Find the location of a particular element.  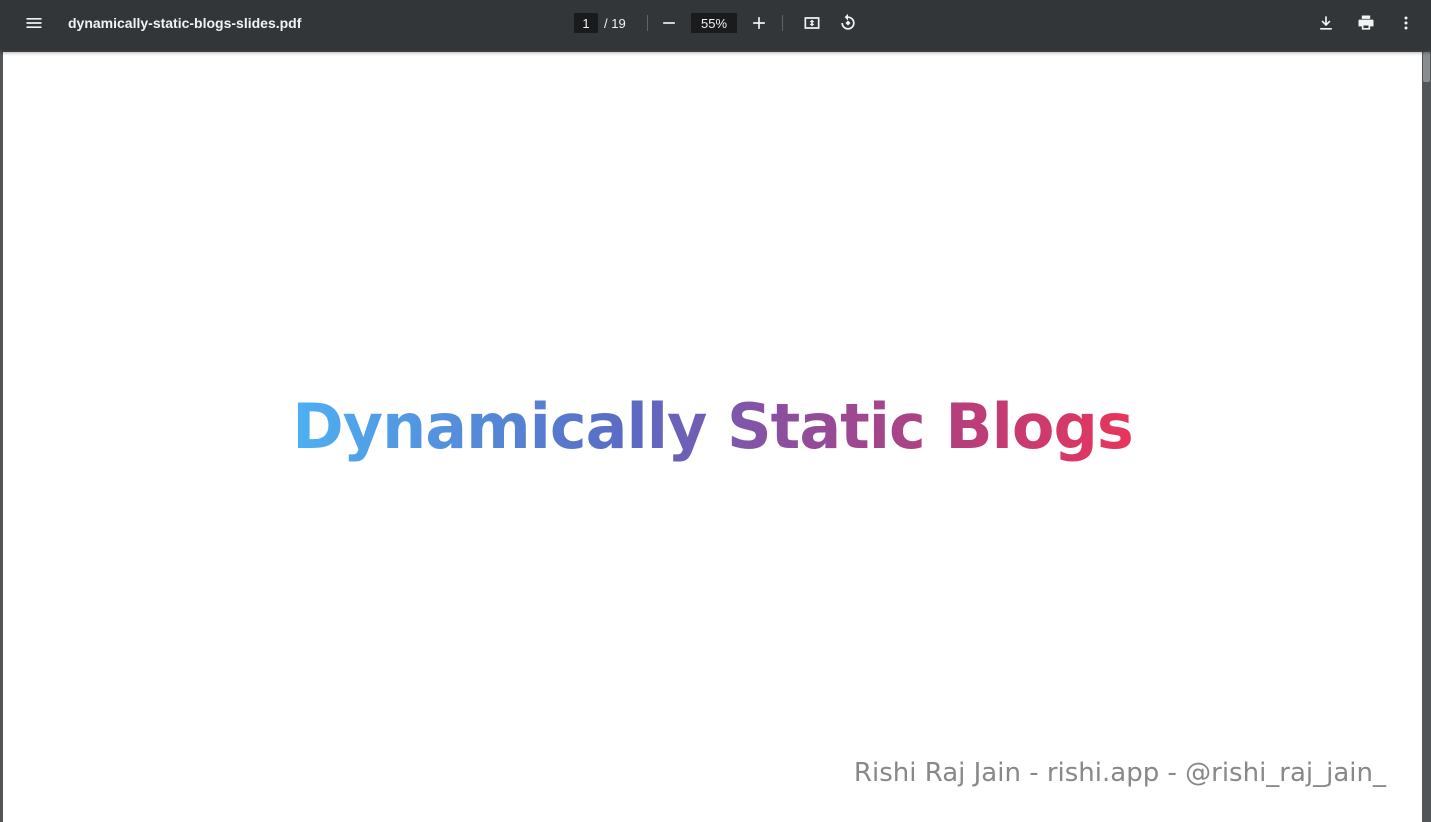

scrollbar-thumb is located at coordinates (1426, 67).